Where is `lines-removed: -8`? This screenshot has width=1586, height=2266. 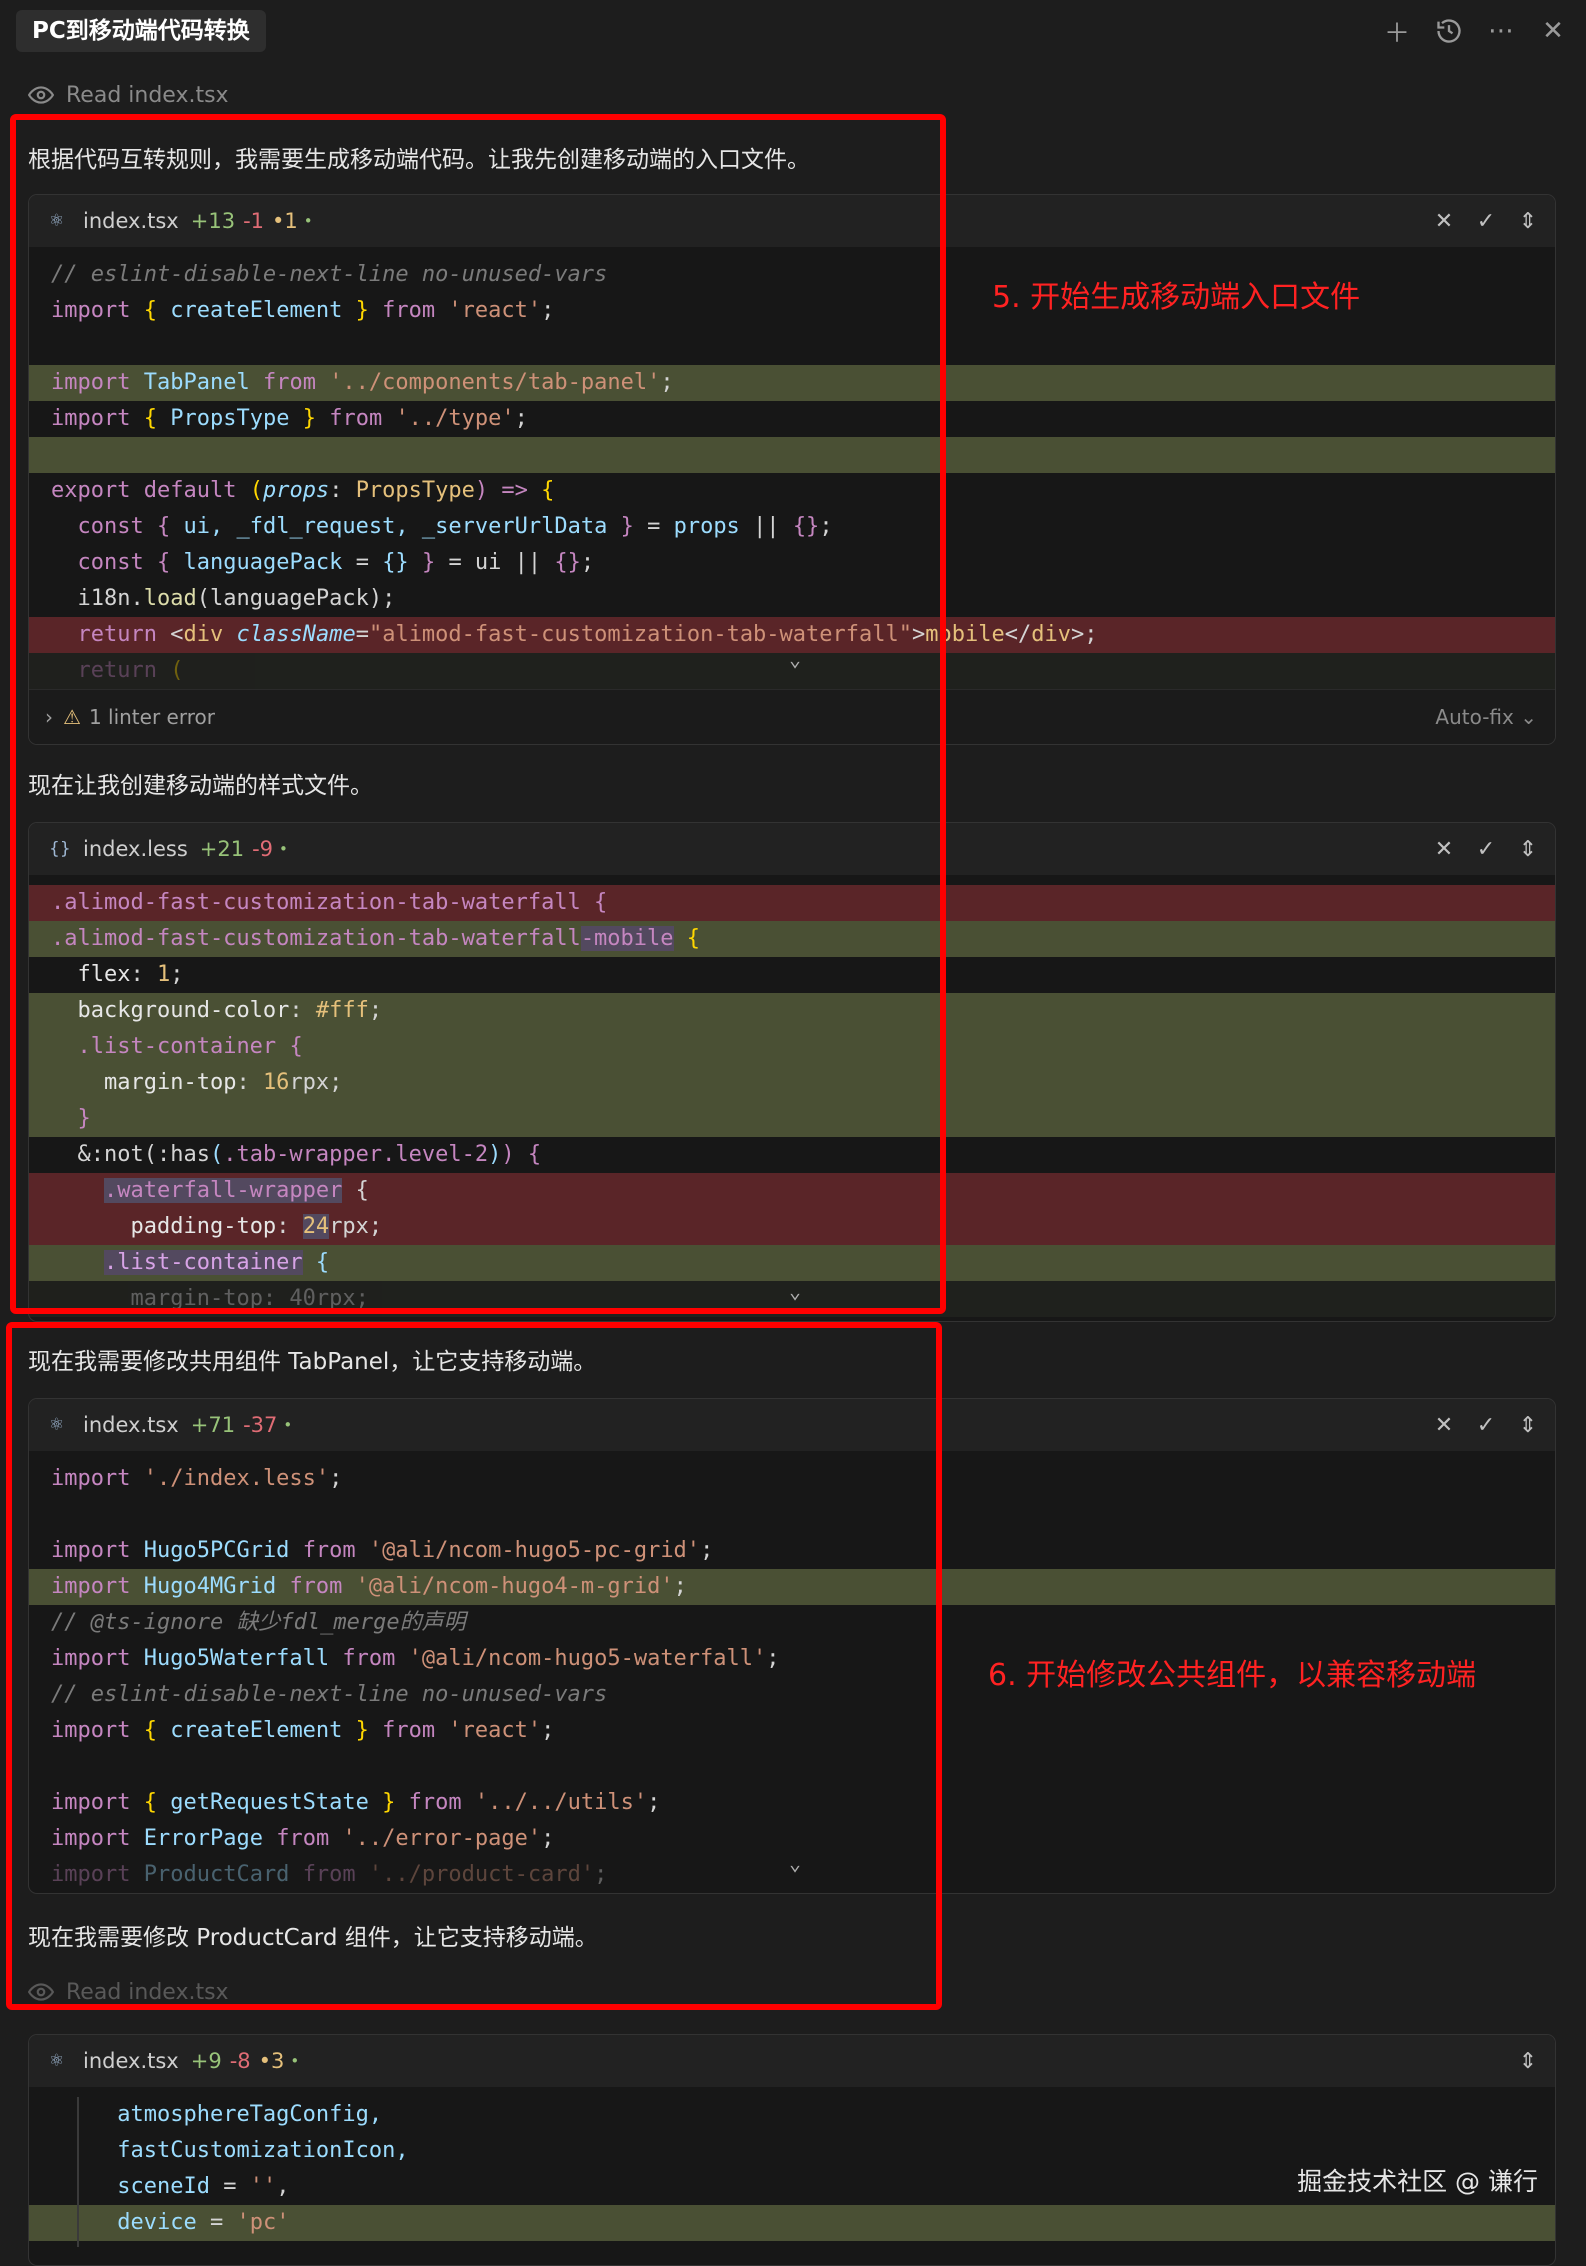
lines-removed: -8 is located at coordinates (240, 2061).